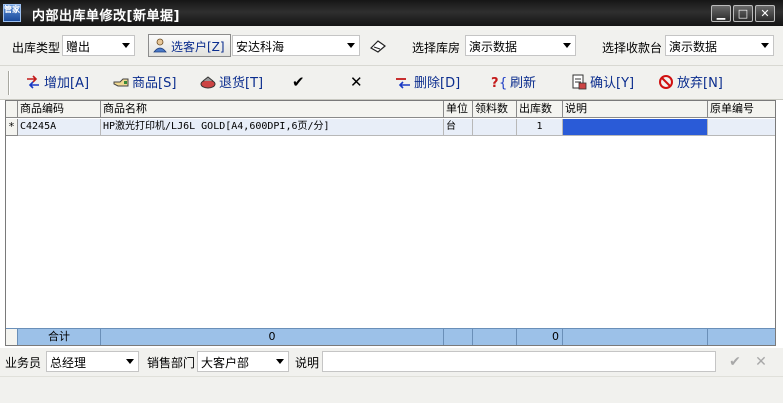 Image resolution: width=783 pixels, height=403 pixels. Describe the element at coordinates (272, 127) in the screenshot. I see `goods-name-cell: HP激光打印机/LJ6L GOLD[A4,600DPI,6页/分]` at that location.